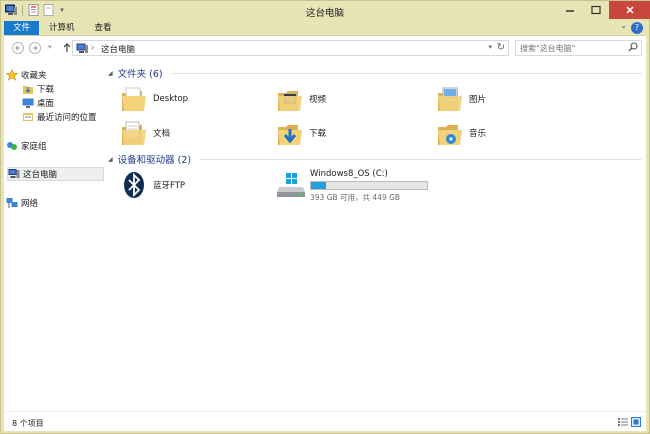  Describe the element at coordinates (134, 185) in the screenshot. I see `bluetooth-icon` at that location.